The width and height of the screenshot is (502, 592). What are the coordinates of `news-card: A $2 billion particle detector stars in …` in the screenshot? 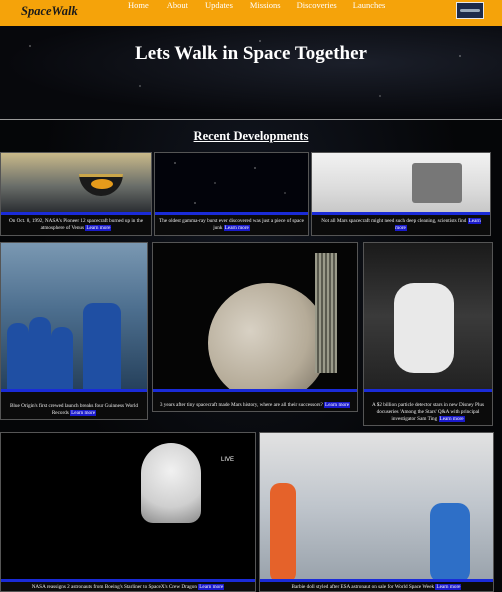 It's located at (428, 334).